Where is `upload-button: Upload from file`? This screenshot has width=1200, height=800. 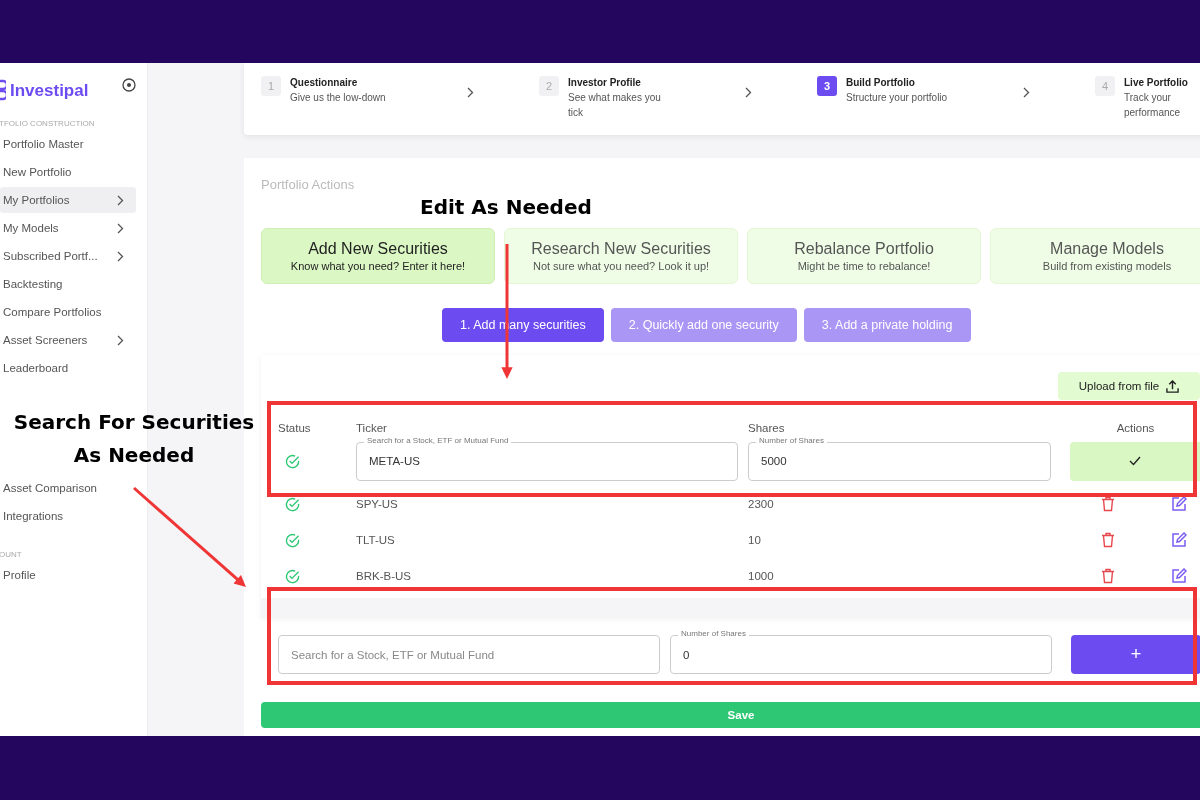 upload-button: Upload from file is located at coordinates (1129, 386).